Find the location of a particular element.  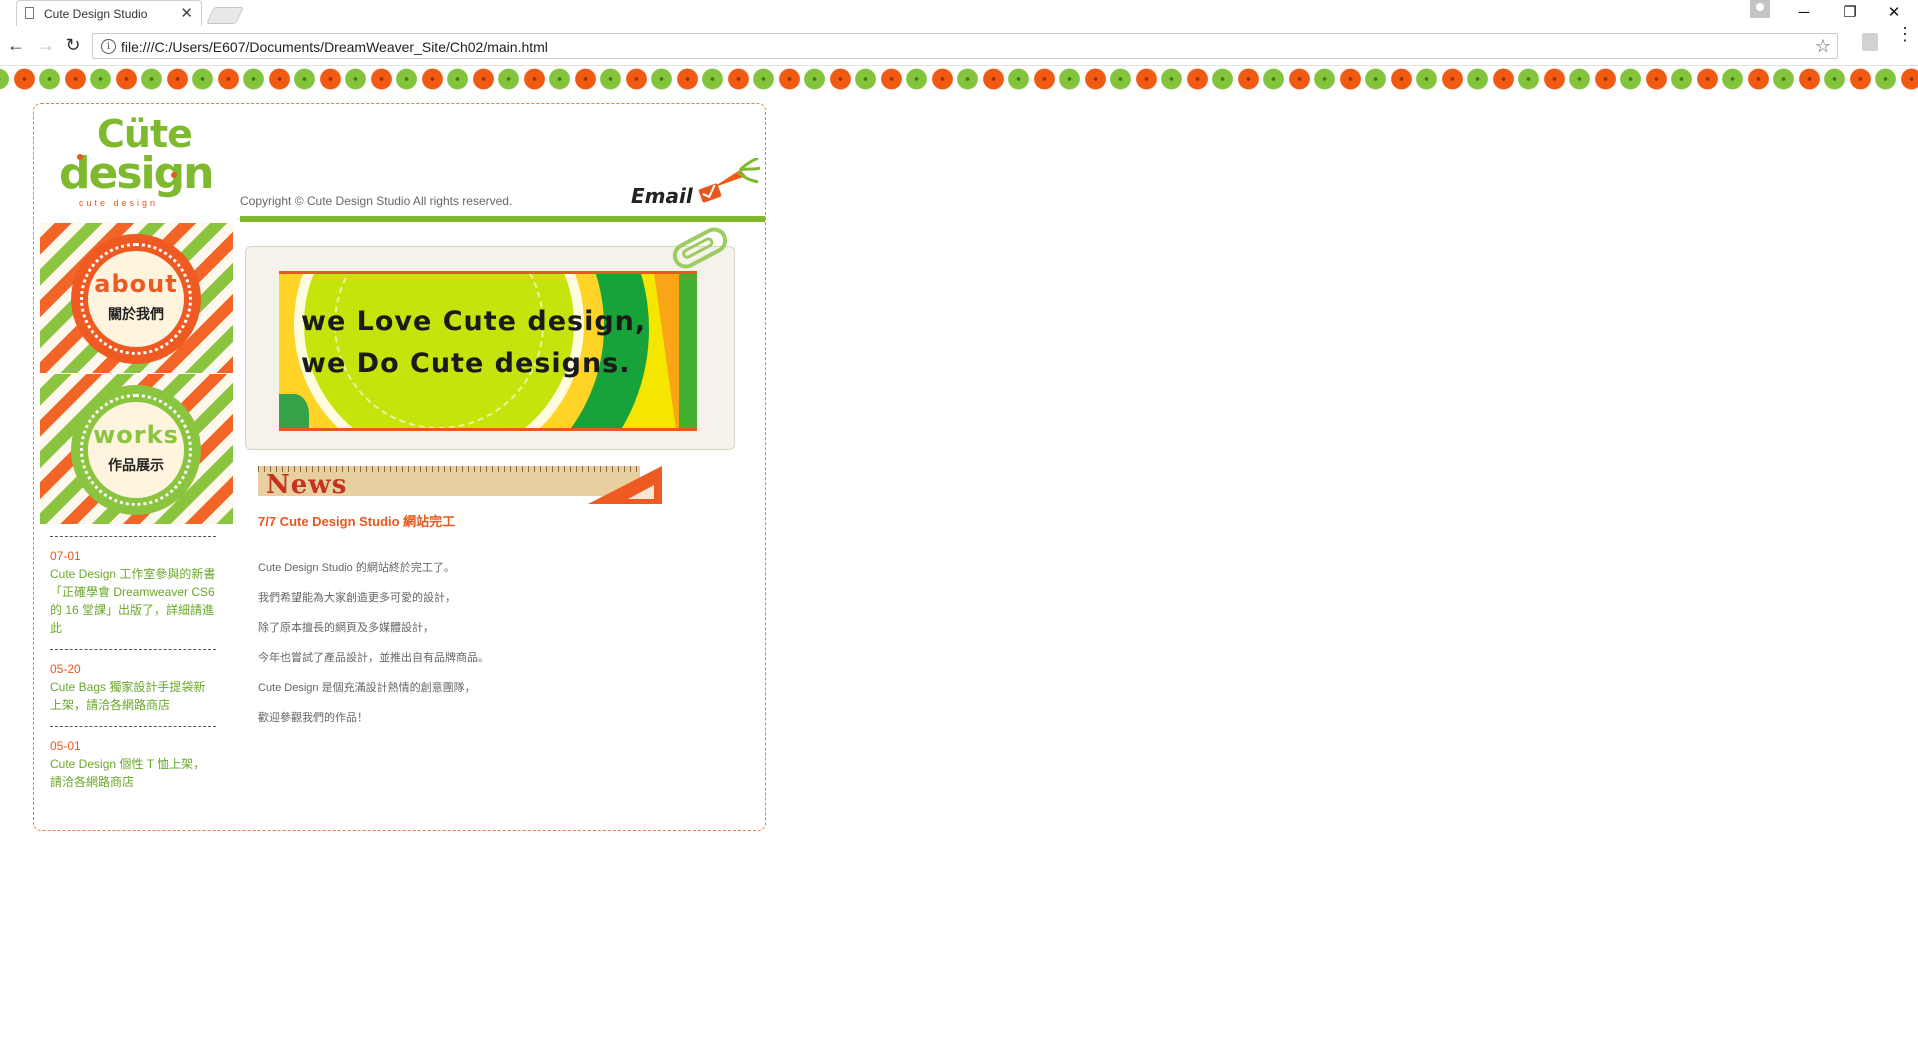

profile-icon is located at coordinates (1760, 9).